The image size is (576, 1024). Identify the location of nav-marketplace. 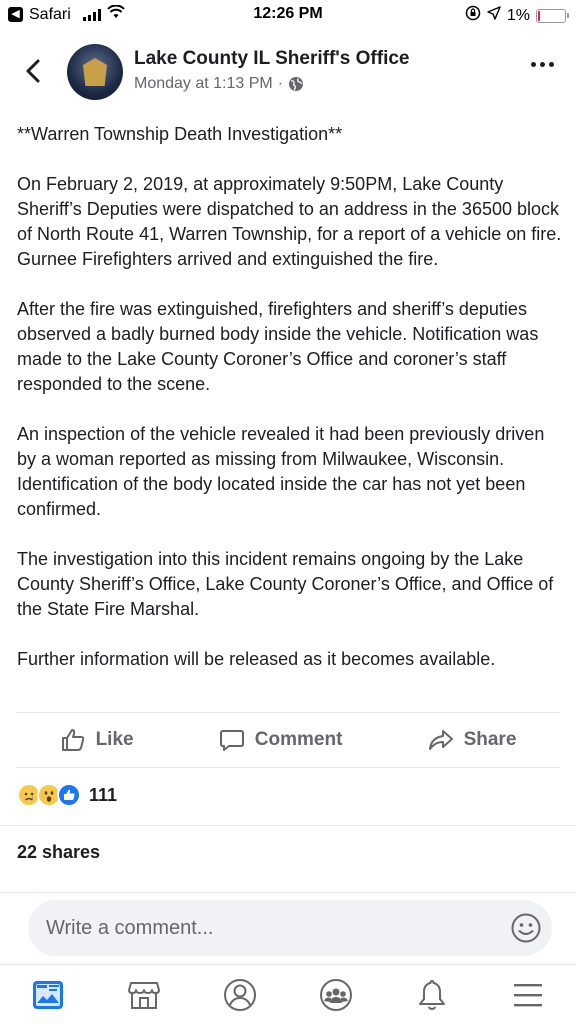
(144, 995).